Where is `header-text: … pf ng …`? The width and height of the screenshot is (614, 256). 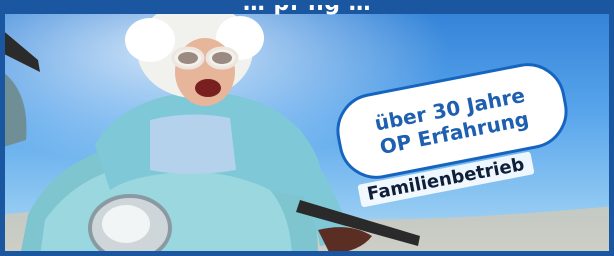 header-text: … pf ng … is located at coordinates (307, 8).